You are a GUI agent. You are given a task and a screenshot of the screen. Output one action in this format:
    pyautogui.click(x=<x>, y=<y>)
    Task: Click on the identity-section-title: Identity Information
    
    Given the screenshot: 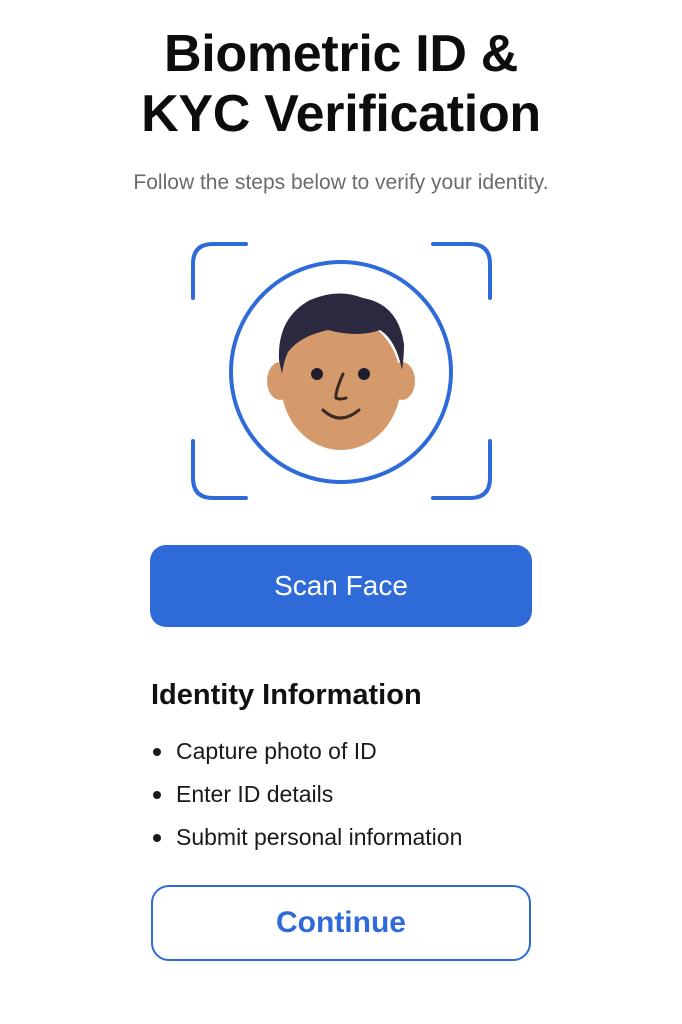 What is the action you would take?
    pyautogui.click(x=286, y=695)
    